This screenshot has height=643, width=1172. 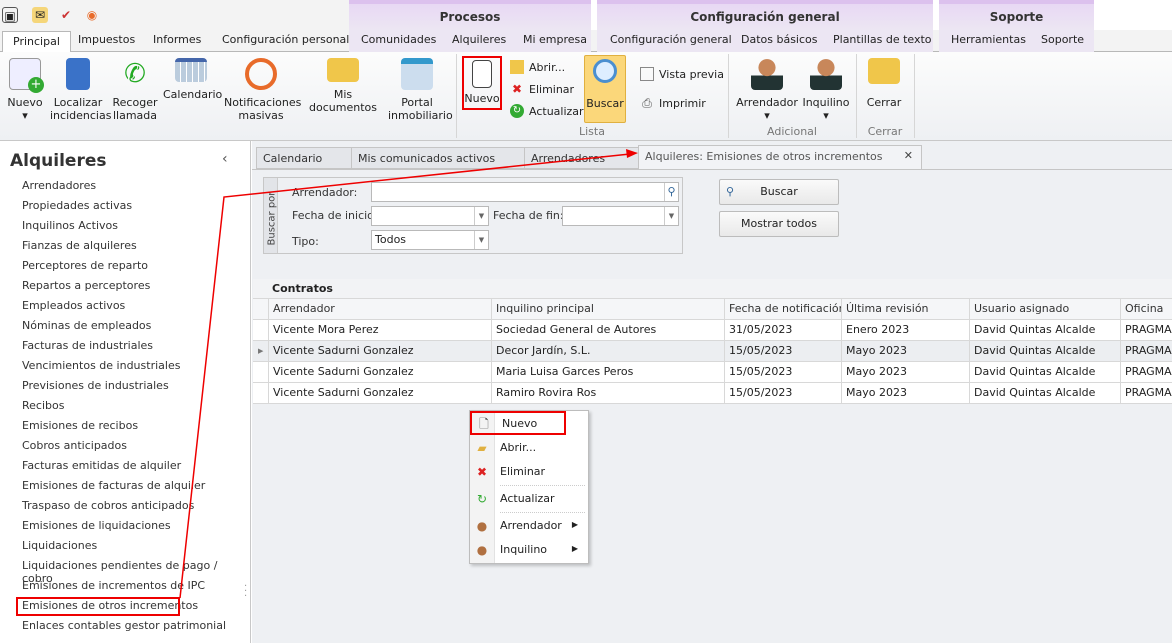 I want to click on context-menu-item: ● Inquilino ▶, so click(x=529, y=550).